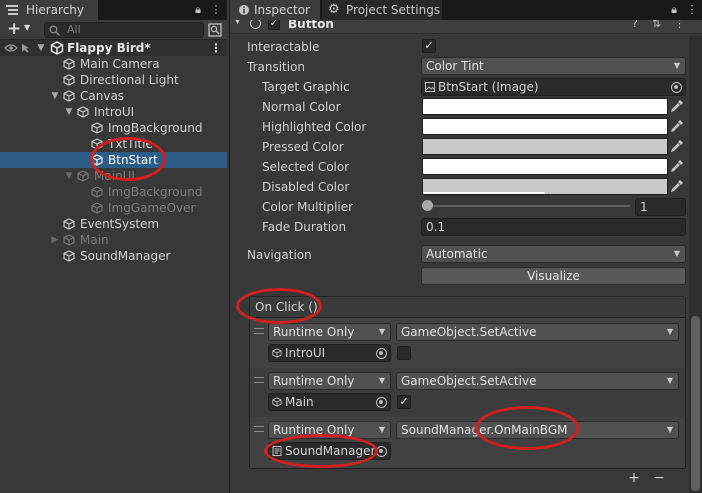 This screenshot has height=493, width=702. What do you see at coordinates (404, 353) in the screenshot?
I see `setactive-checkbox` at bounding box center [404, 353].